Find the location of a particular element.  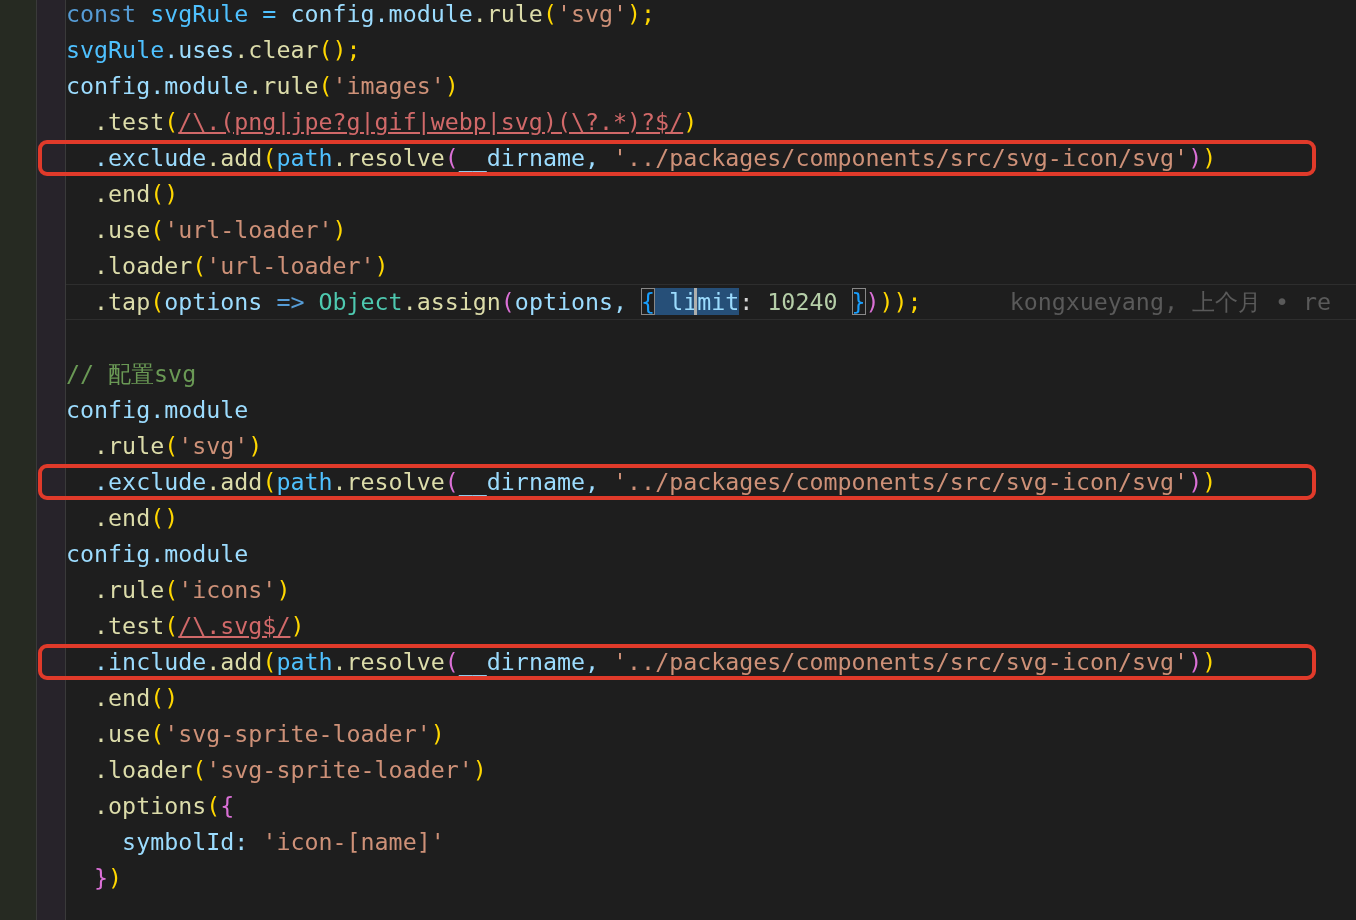

code-line: const svgRule = config.module.rule('svg'); is located at coordinates (361, 14).